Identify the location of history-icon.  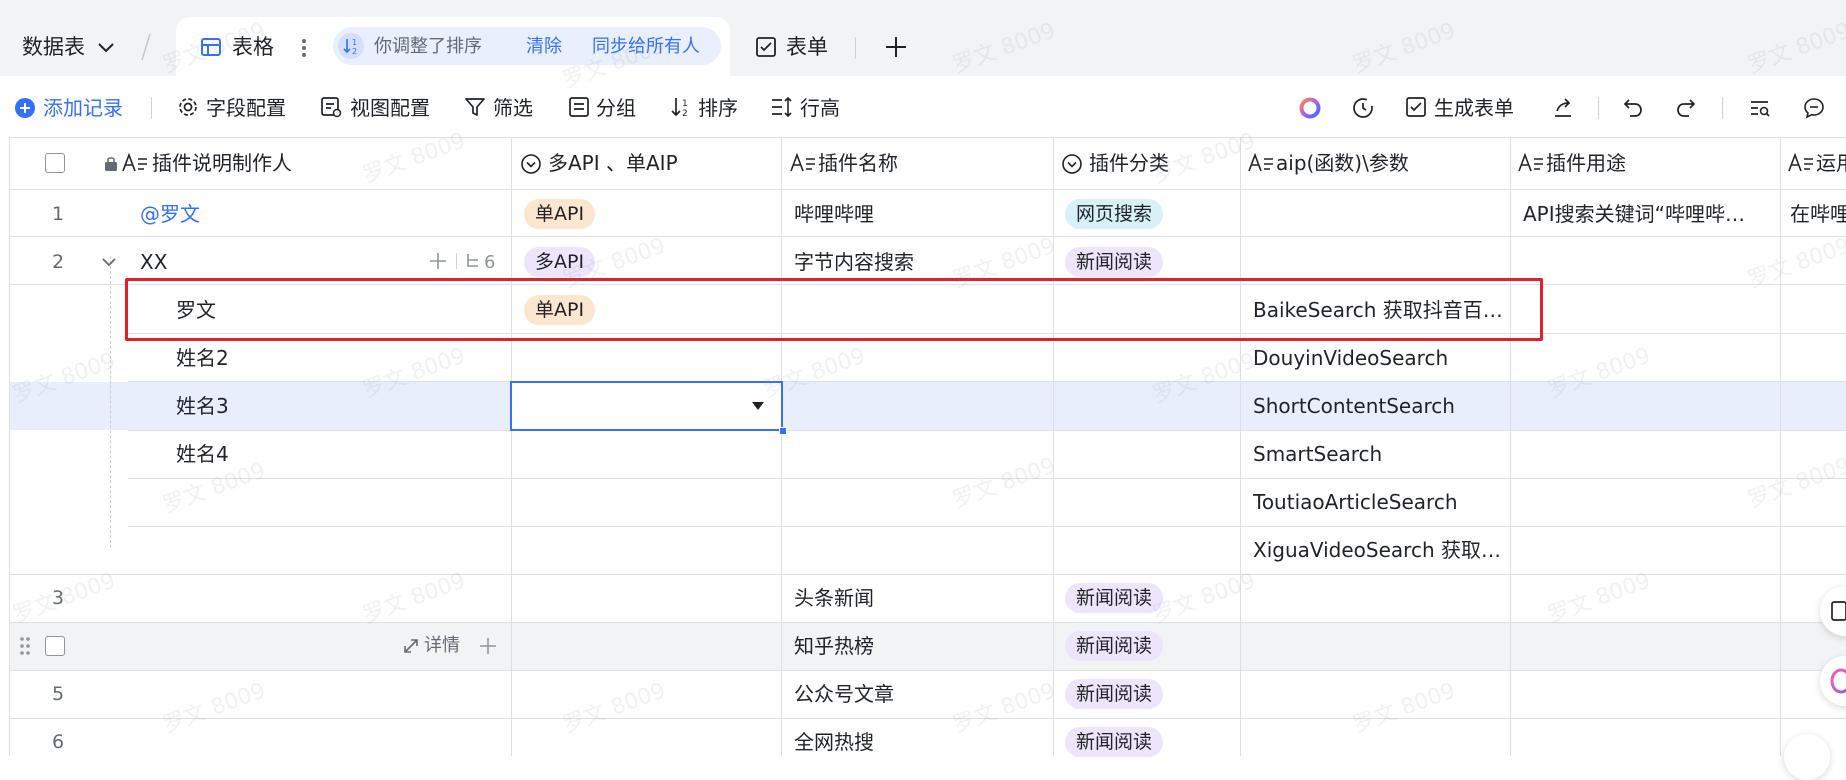
(1363, 108).